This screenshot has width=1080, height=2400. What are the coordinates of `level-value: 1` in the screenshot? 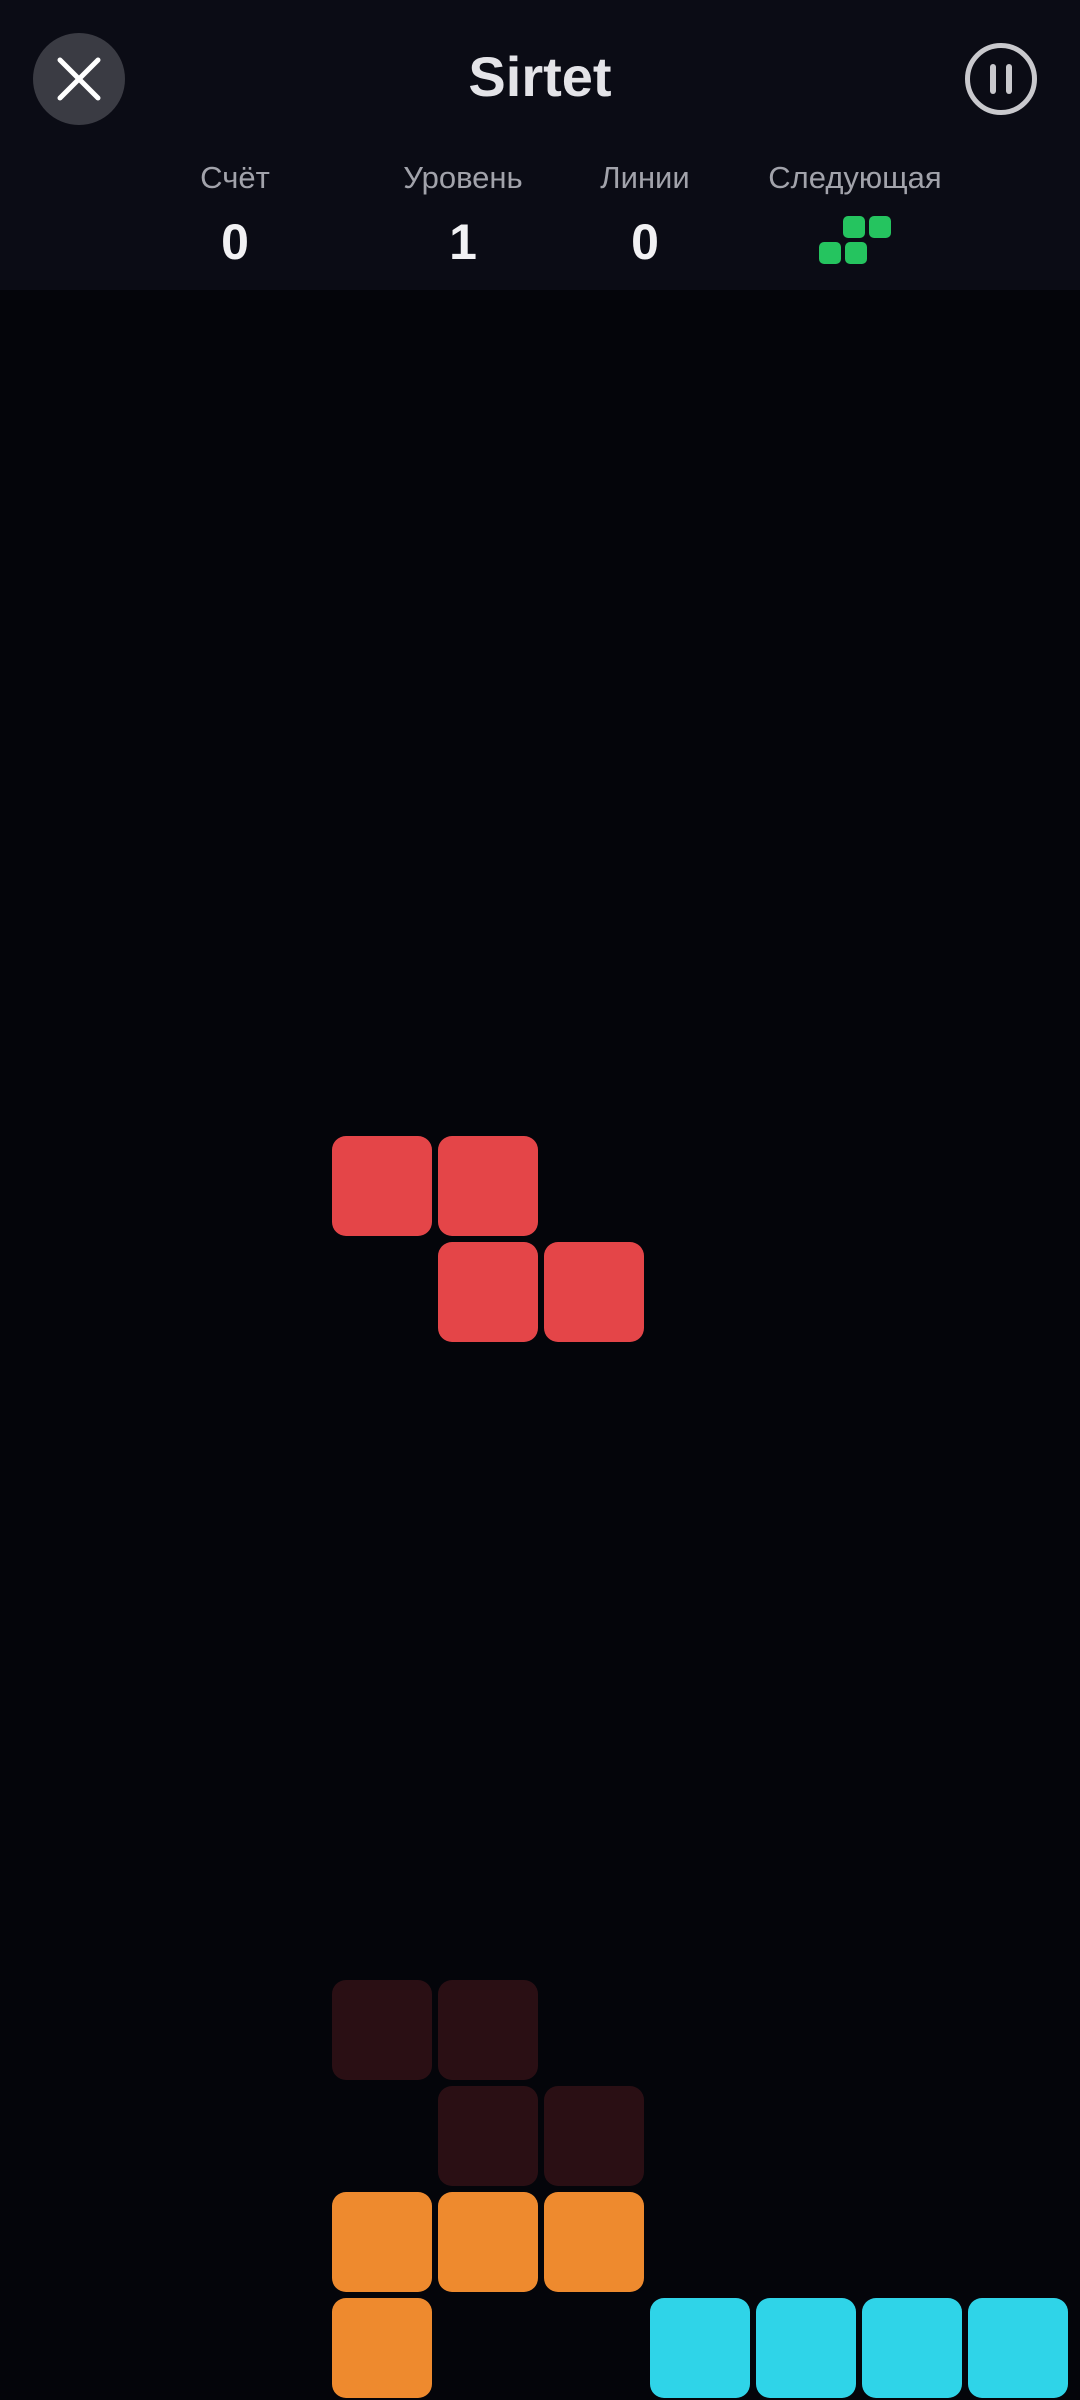 It's located at (463, 242).